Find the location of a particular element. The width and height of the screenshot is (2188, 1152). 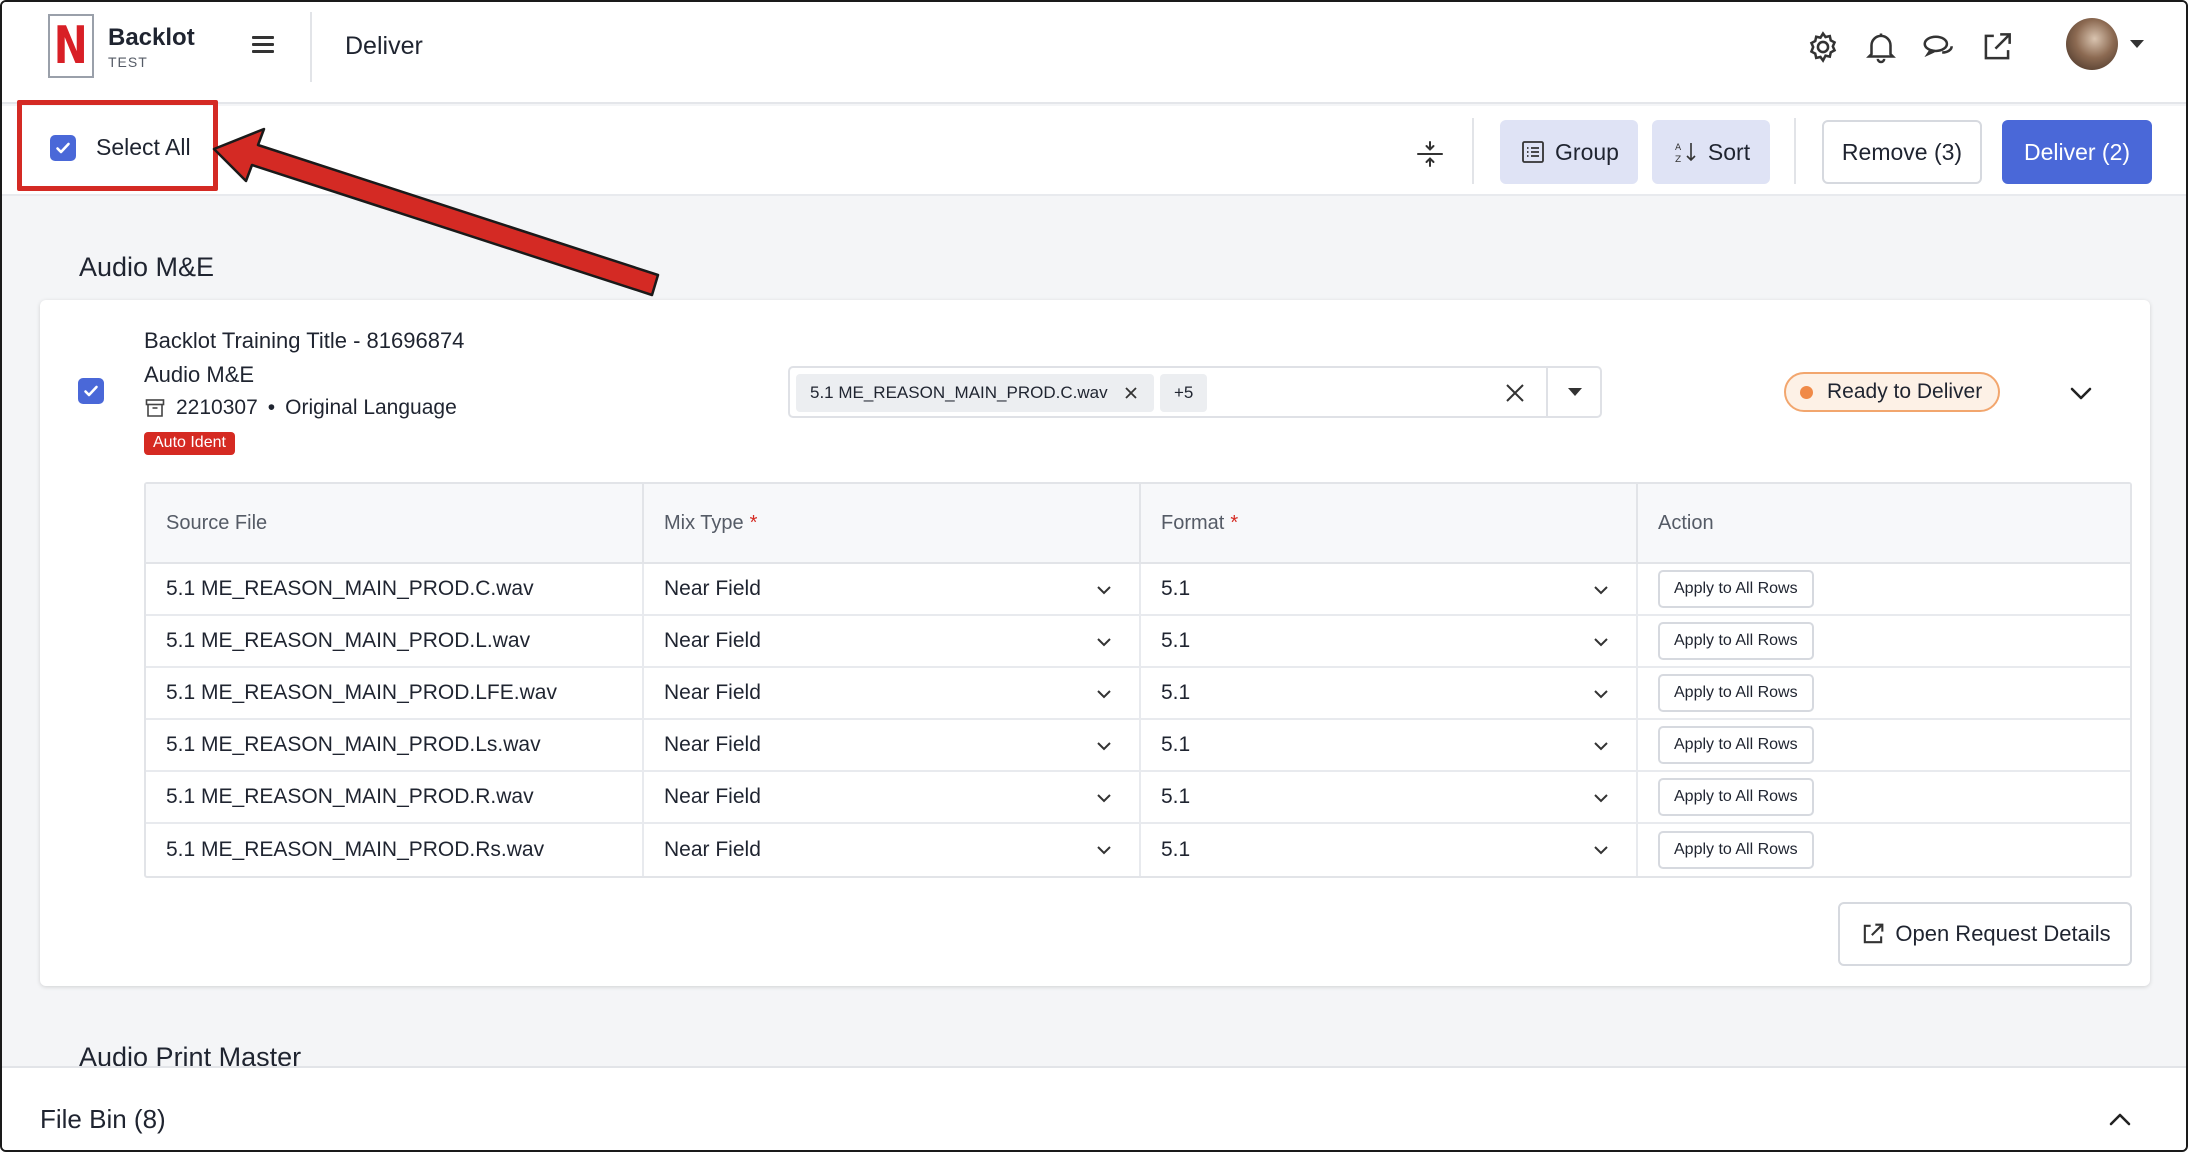

more-files-chip: +5 is located at coordinates (1184, 393).